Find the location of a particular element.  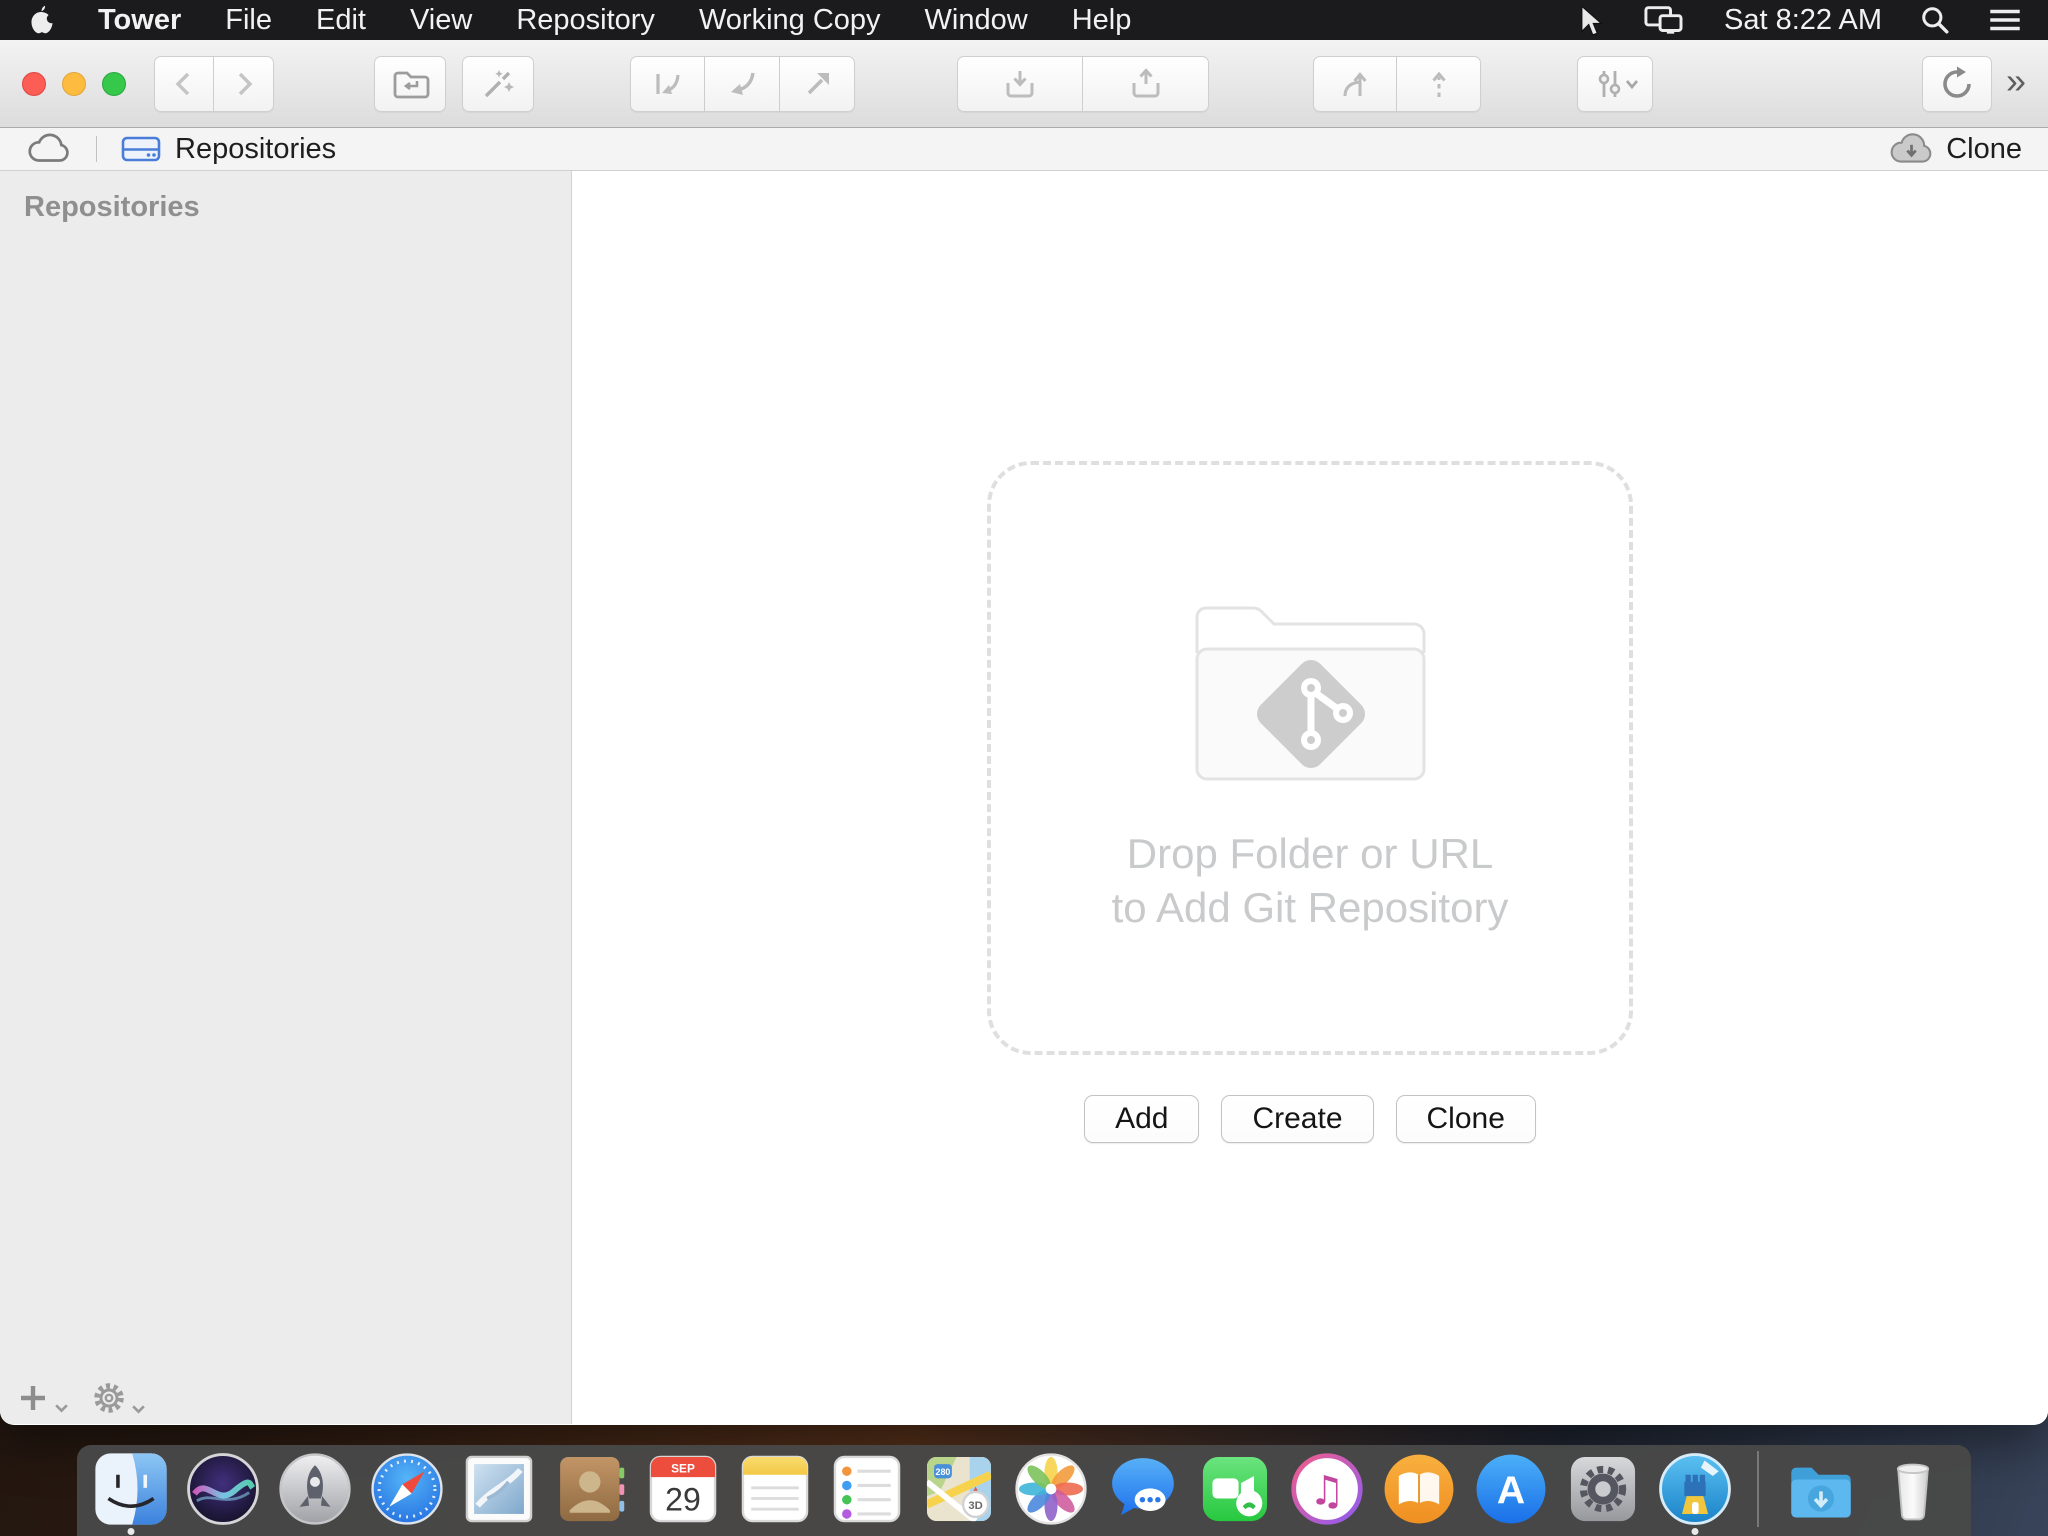

window-toolbar: » is located at coordinates (1024, 84).